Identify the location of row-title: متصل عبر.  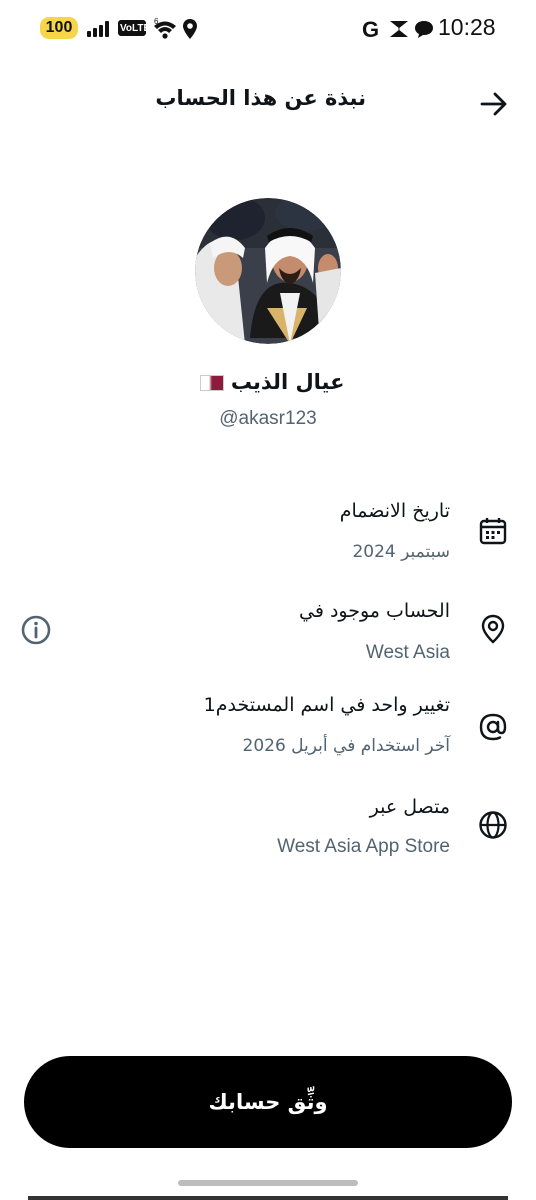
(409, 807).